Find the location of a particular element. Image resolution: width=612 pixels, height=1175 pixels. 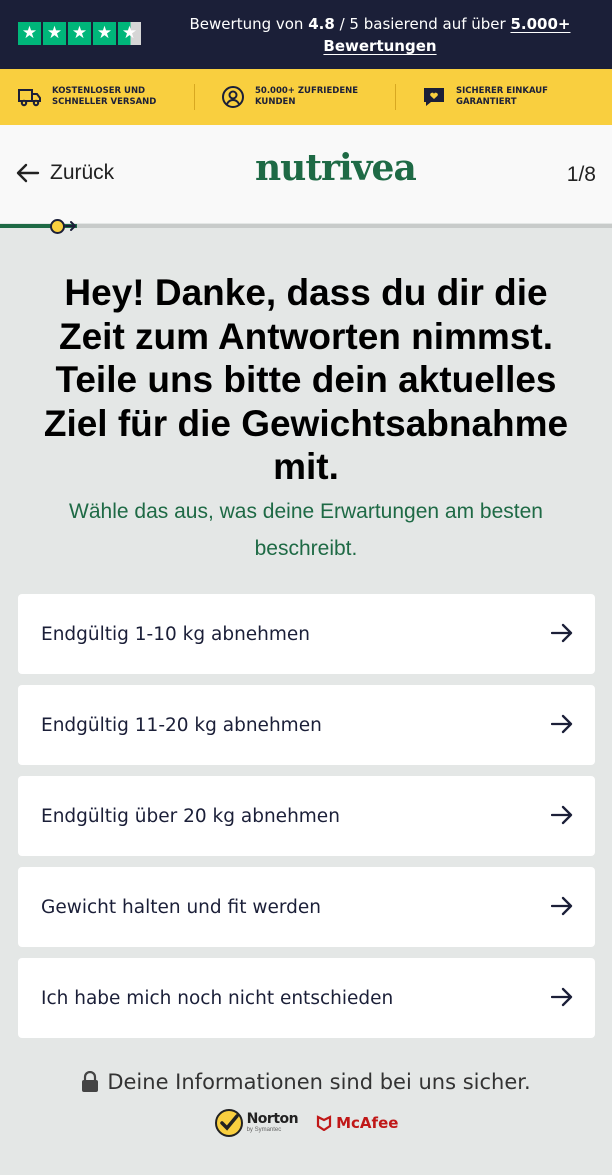

option-over-20kg: Endgültig über 20 kg abnehmen is located at coordinates (306, 816).